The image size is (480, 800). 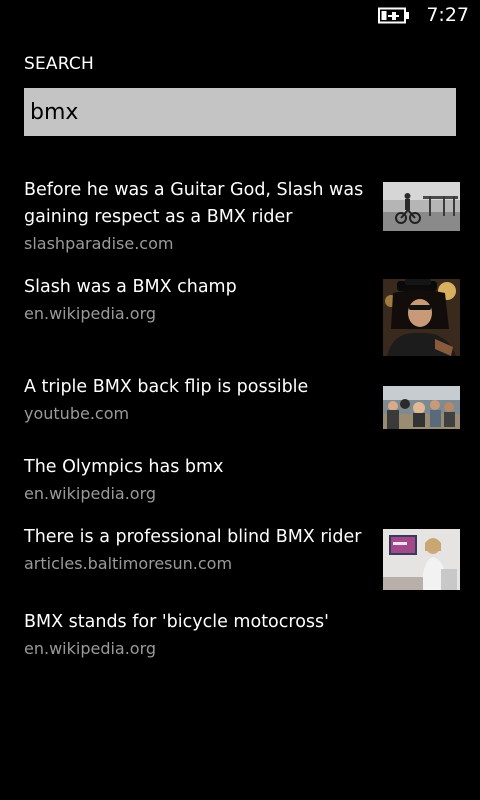 I want to click on result-source: slashparadise.com, so click(x=99, y=243).